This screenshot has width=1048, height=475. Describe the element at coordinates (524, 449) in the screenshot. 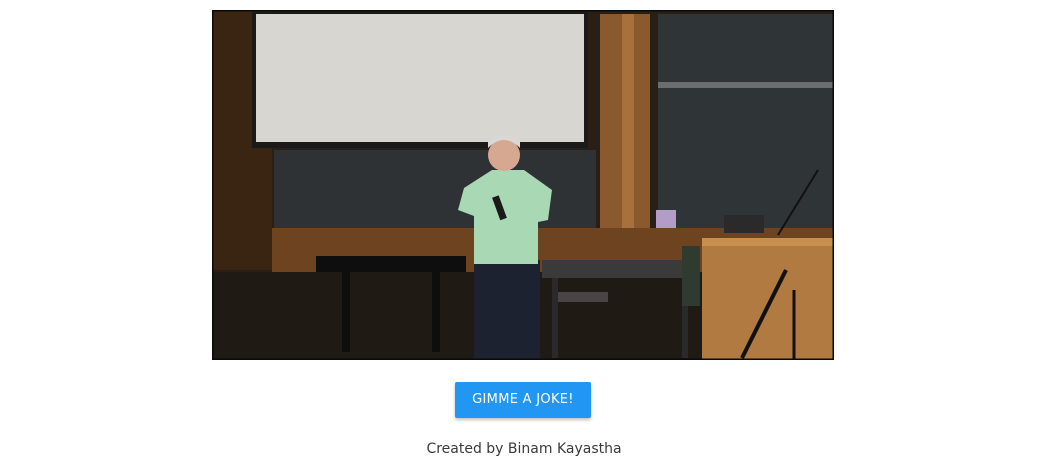

I see `footer-credit: Created by Binam Kayastha` at that location.